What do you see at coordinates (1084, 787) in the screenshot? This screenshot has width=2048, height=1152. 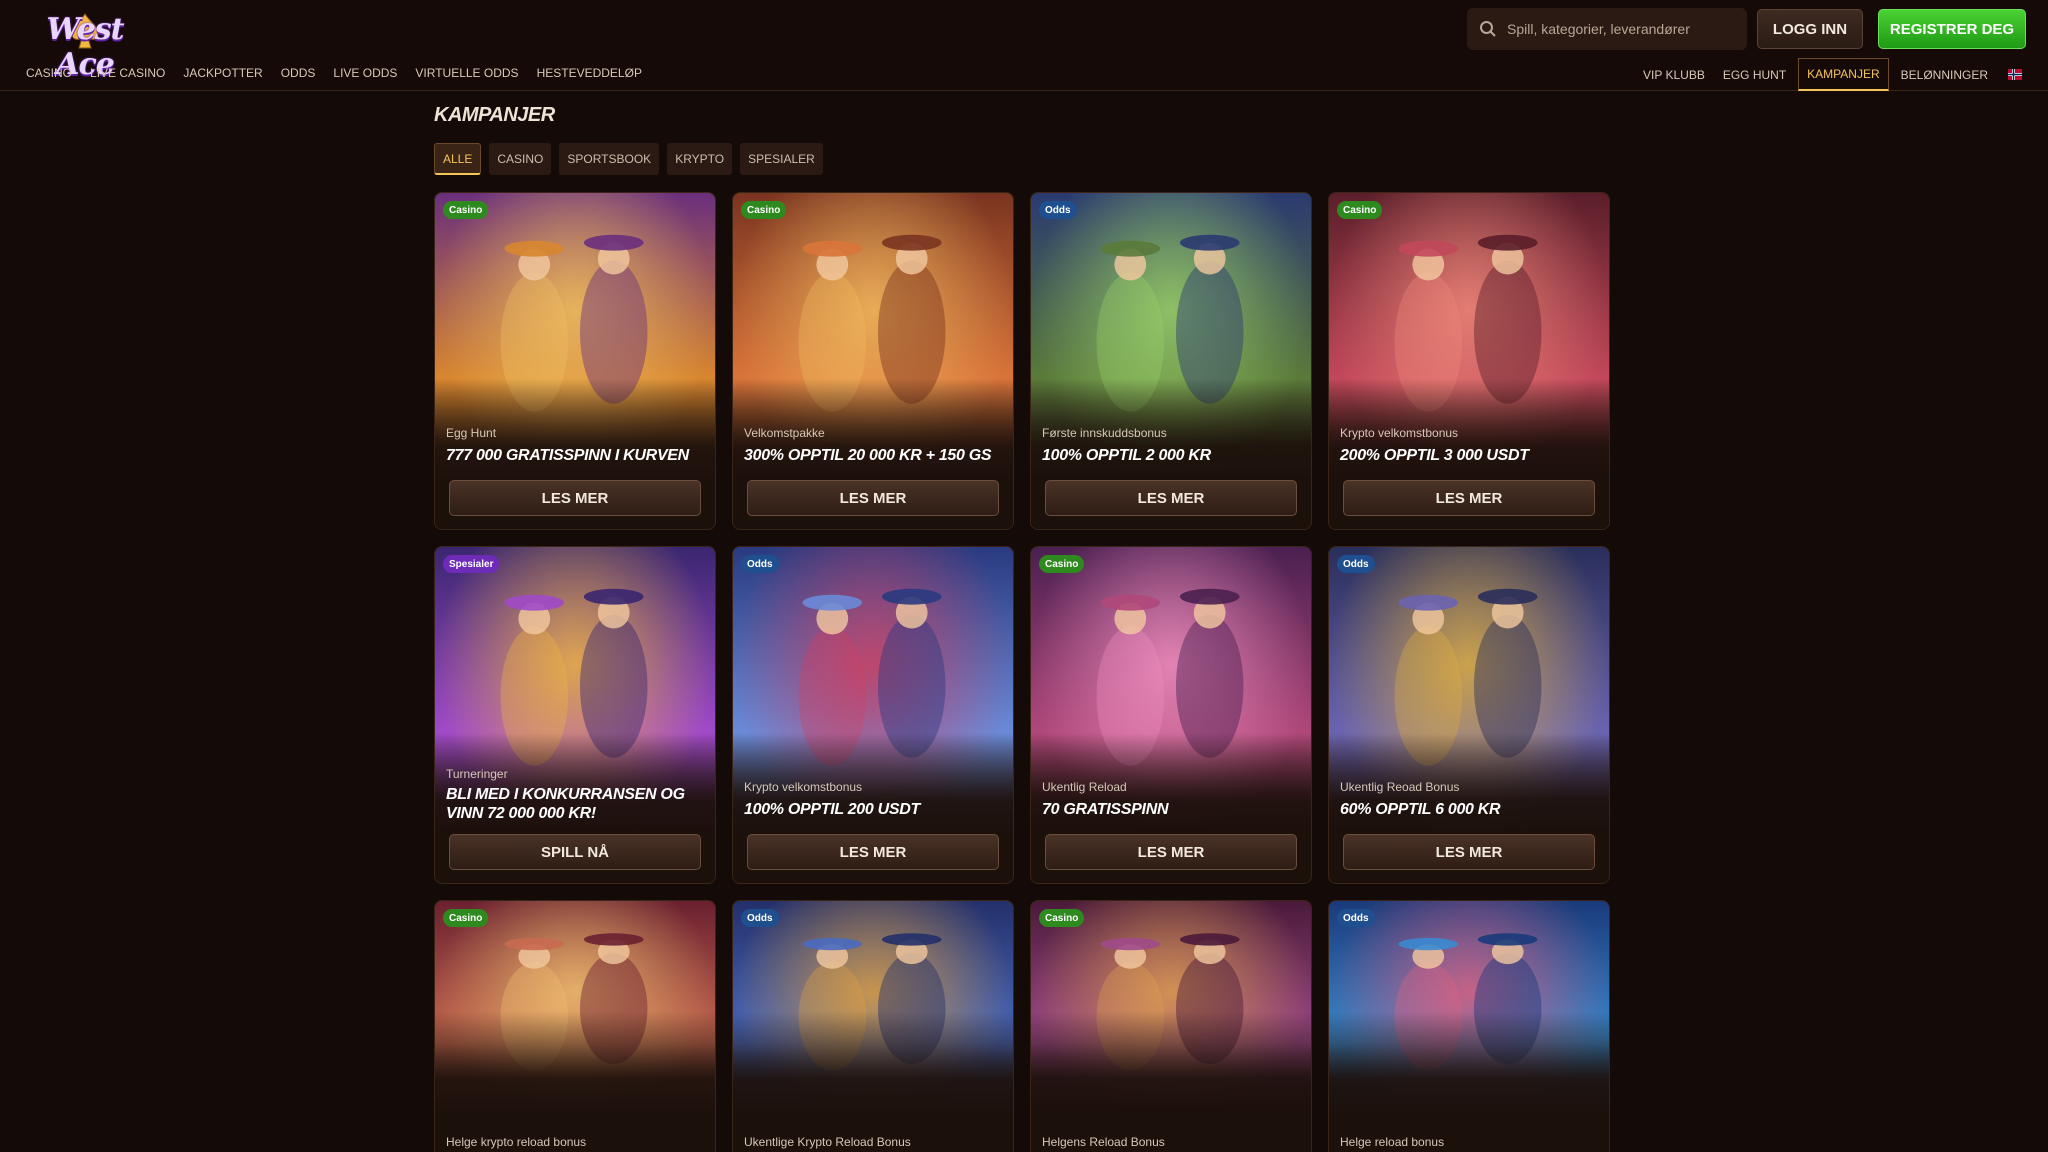 I see `promo-subtitle: Ukentlig Reload` at bounding box center [1084, 787].